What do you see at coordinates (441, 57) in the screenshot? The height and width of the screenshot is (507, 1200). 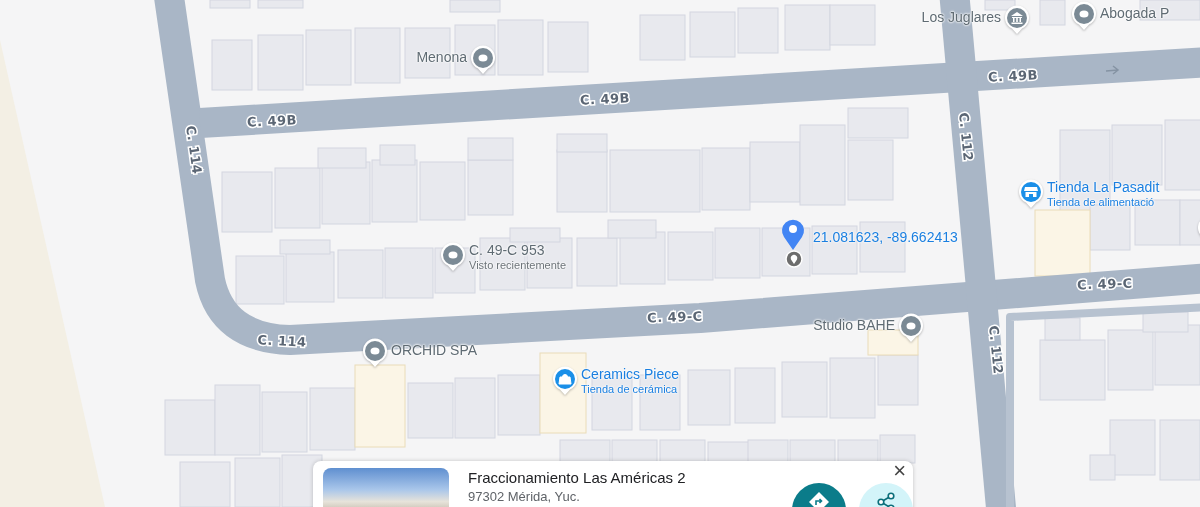 I see `place-name: Menona` at bounding box center [441, 57].